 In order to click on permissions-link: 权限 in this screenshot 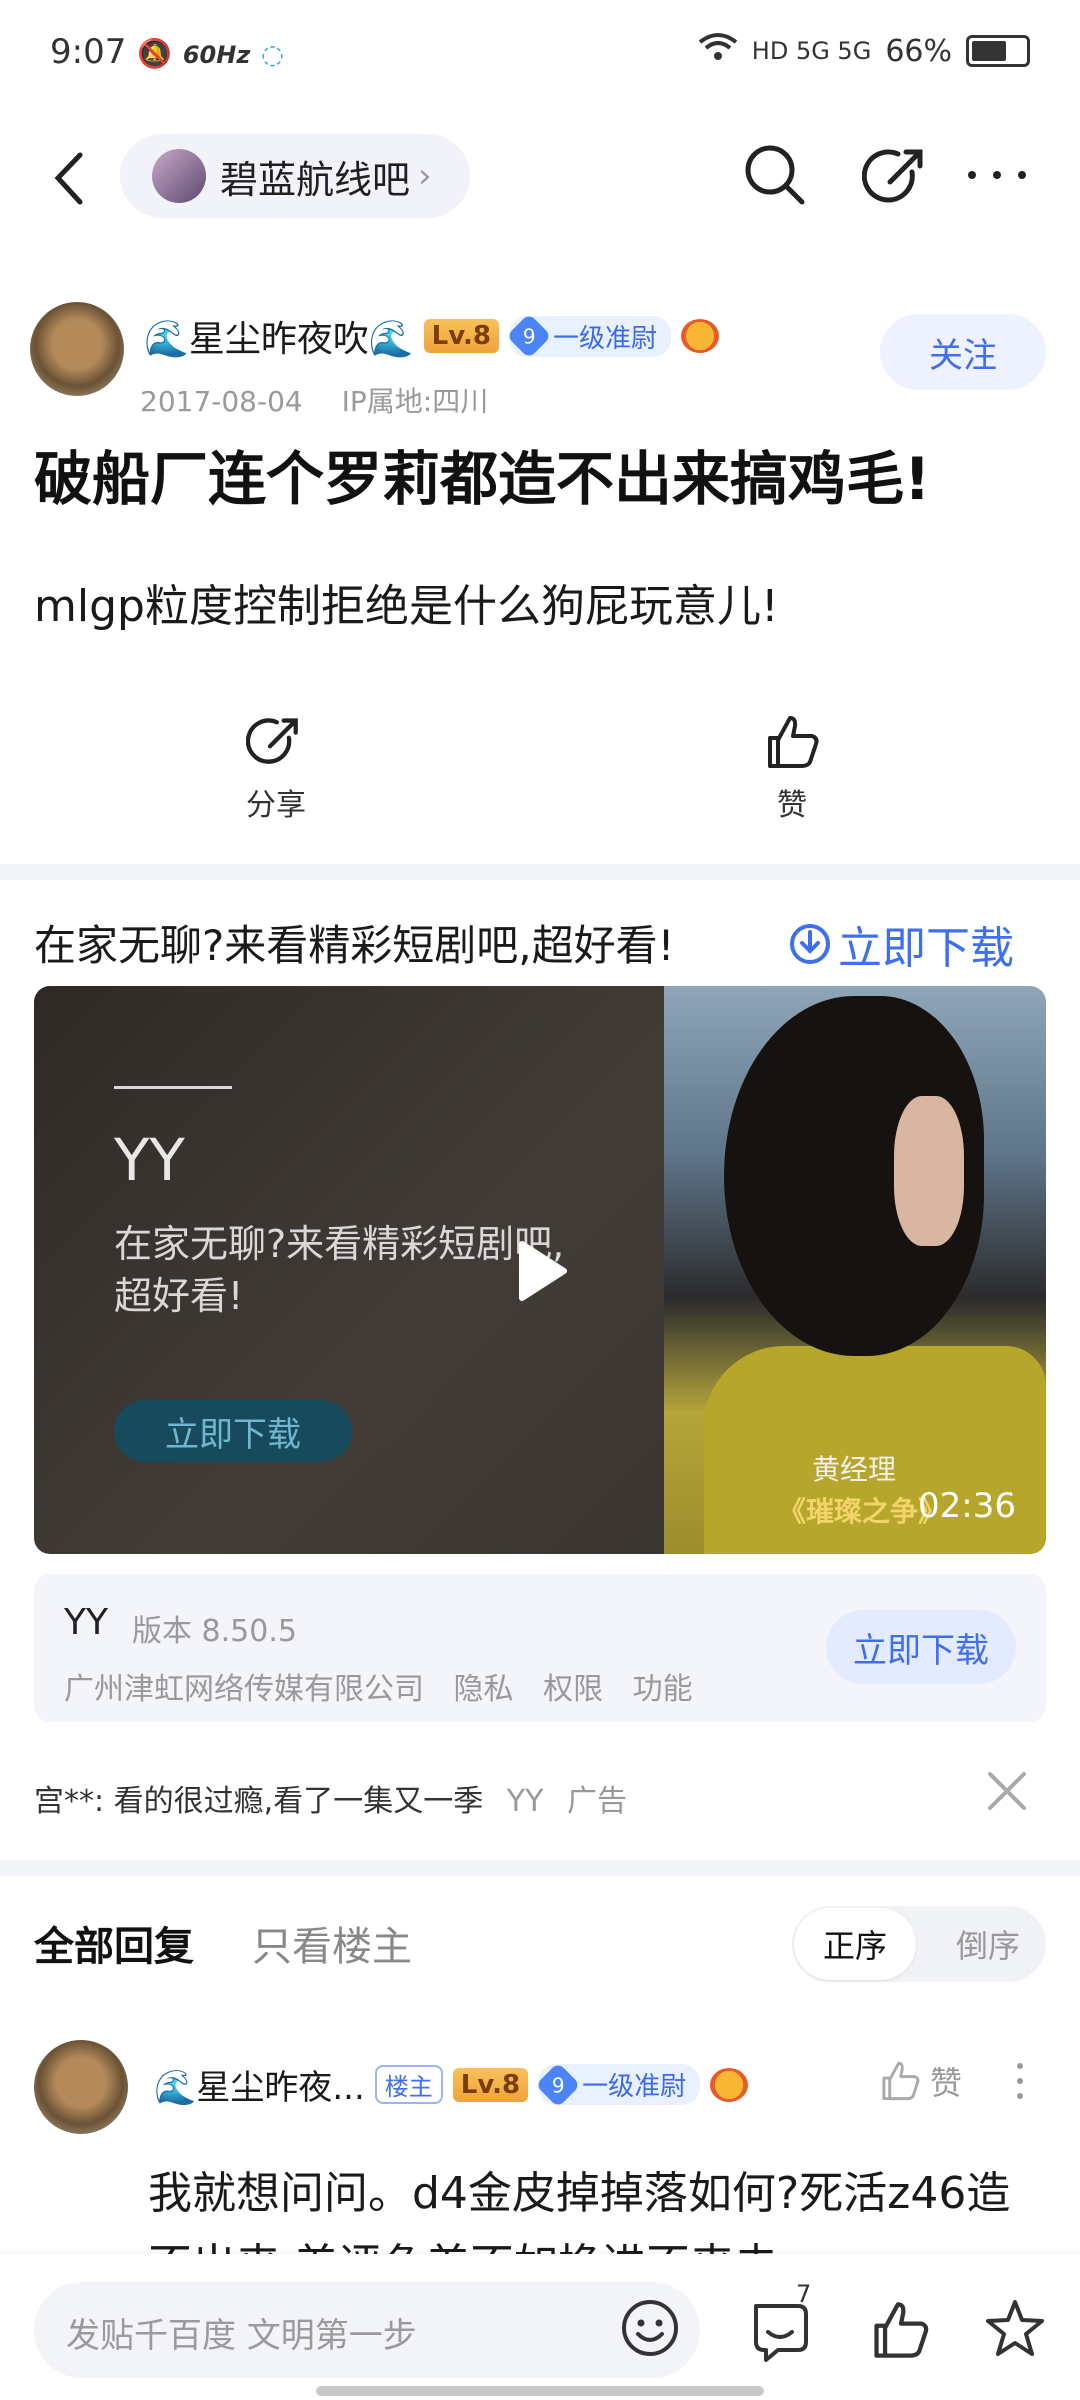, I will do `click(573, 1689)`.